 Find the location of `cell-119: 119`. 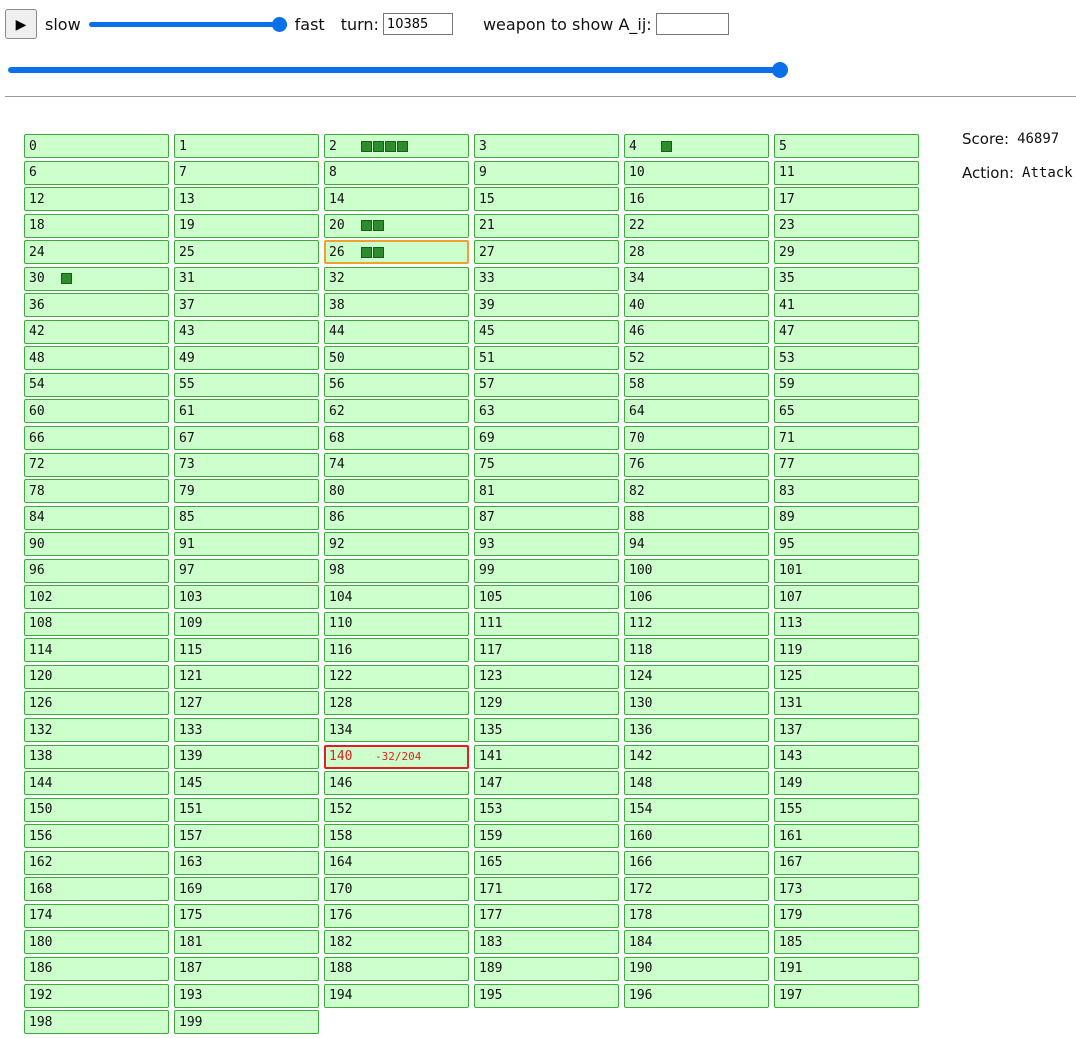

cell-119: 119 is located at coordinates (846, 650).